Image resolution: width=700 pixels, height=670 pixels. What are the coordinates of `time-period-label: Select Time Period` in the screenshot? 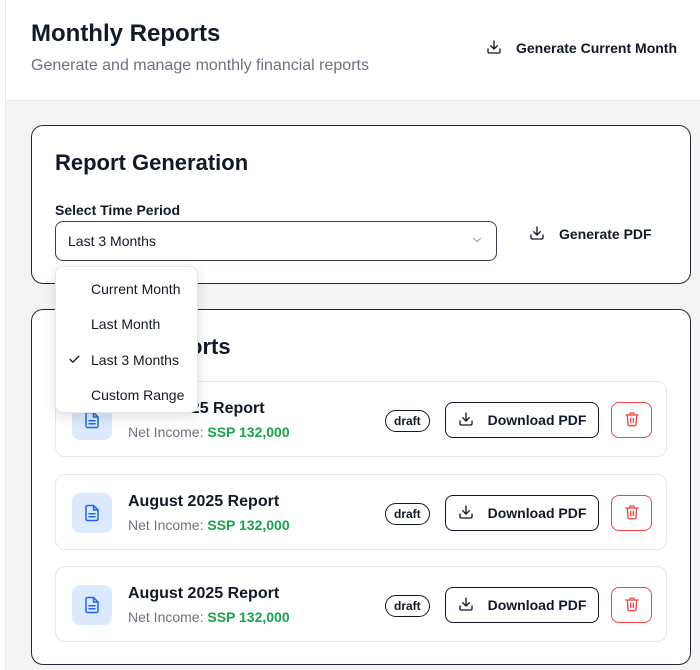 It's located at (118, 210).